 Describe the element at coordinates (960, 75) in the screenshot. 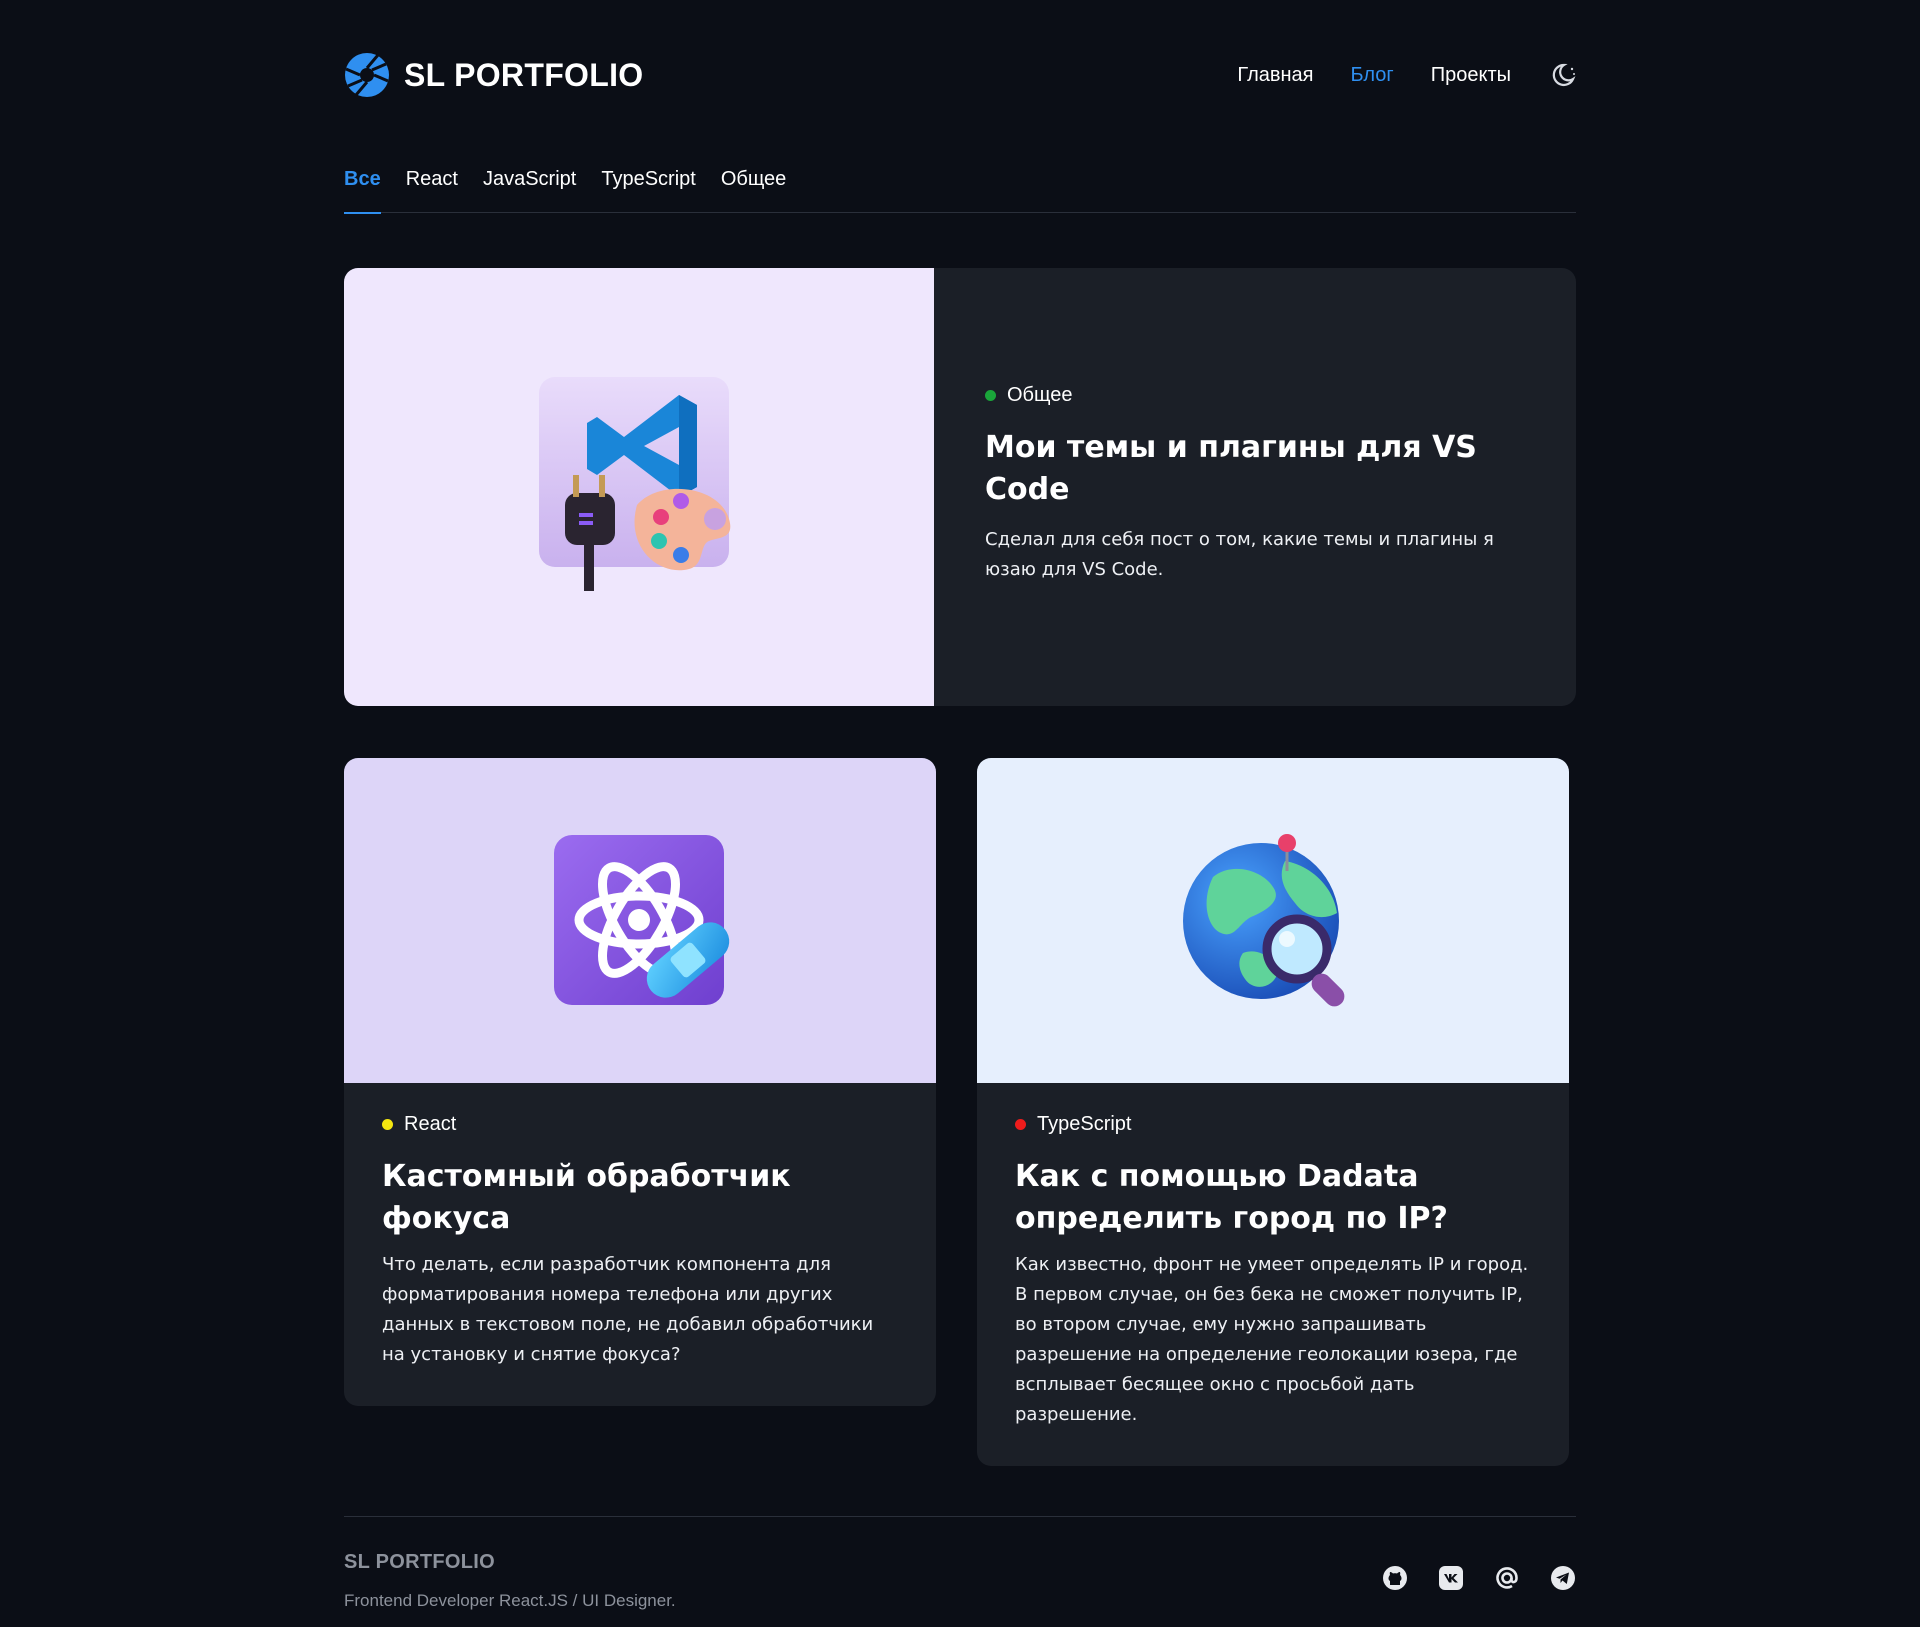

I see `site-header: SL PORTFOLIO Главная Блог Проекты` at that location.